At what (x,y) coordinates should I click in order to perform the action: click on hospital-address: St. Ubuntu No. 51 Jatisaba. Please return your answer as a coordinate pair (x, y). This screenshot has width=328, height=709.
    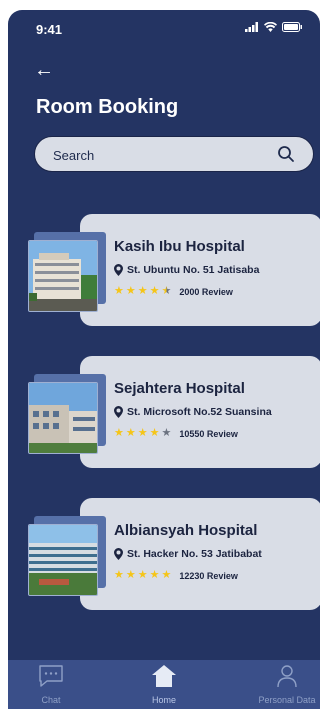
    Looking at the image, I should click on (186, 270).